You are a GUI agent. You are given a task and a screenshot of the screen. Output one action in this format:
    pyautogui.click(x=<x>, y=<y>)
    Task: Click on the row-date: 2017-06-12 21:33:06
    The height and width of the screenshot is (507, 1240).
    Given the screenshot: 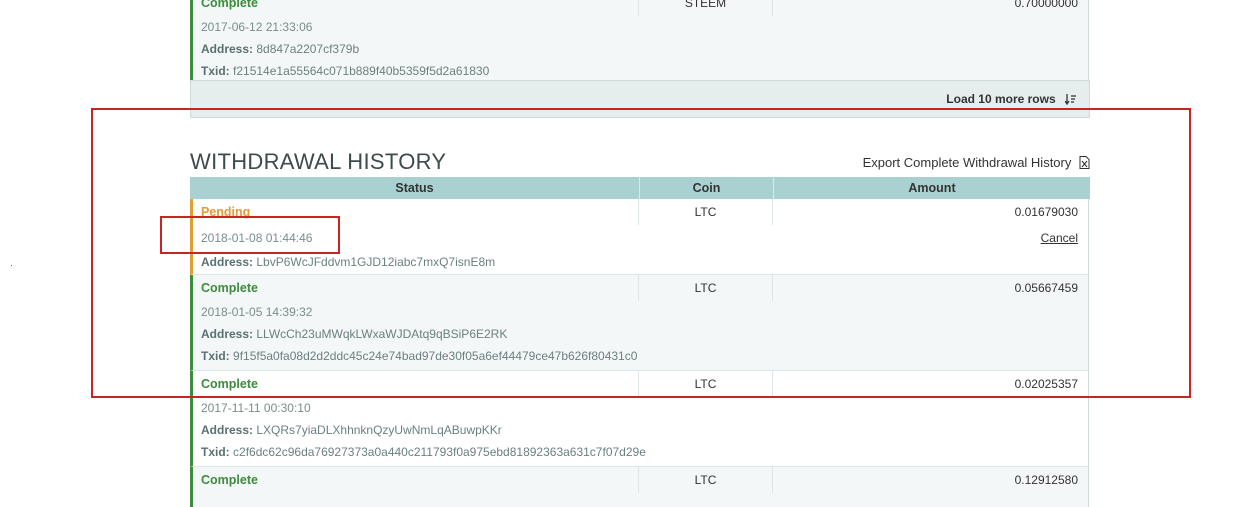 What is the action you would take?
    pyautogui.click(x=257, y=27)
    